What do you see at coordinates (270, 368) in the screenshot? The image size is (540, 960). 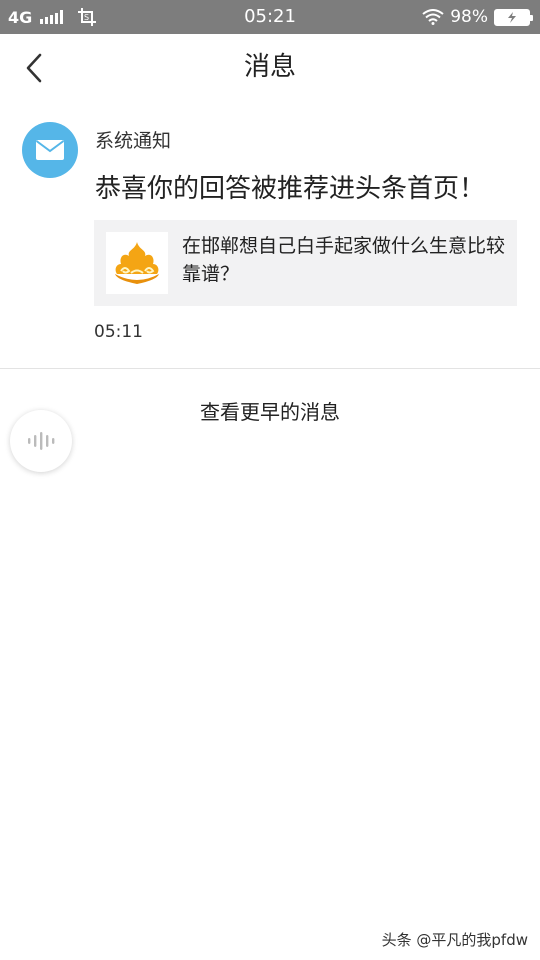 I see `divider` at bounding box center [270, 368].